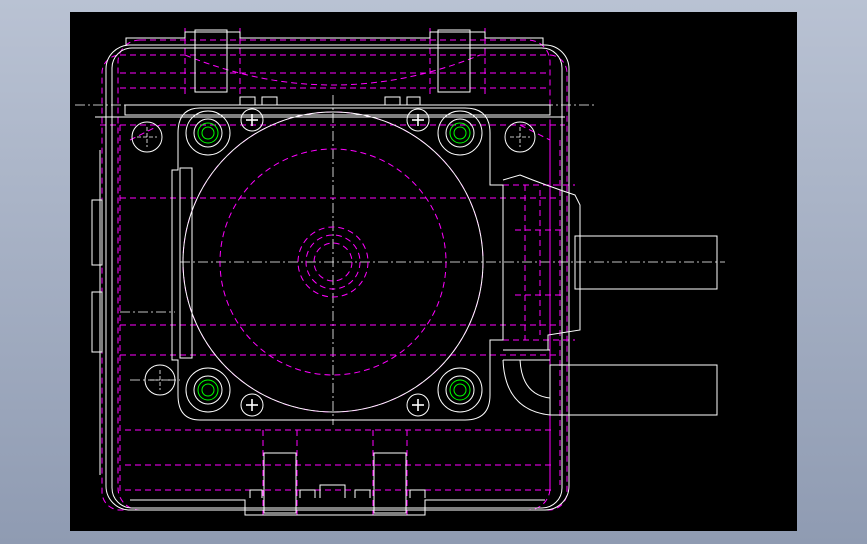  Describe the element at coordinates (541, 262) in the screenshot. I see `cable-boss` at that location.